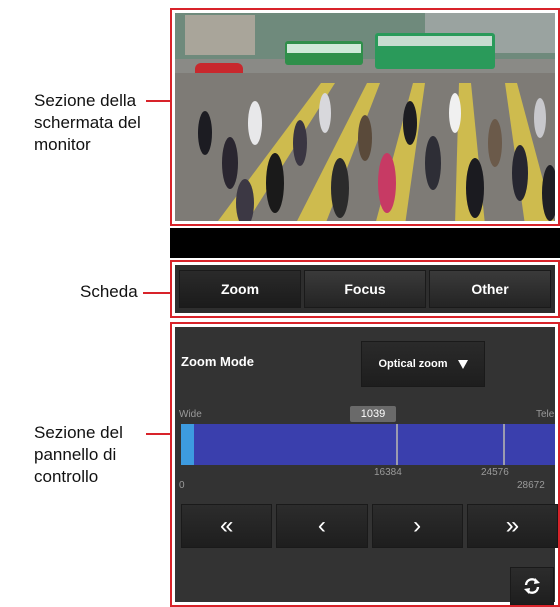  Describe the element at coordinates (156, 293) in the screenshot. I see `tabs-callout-line` at that location.